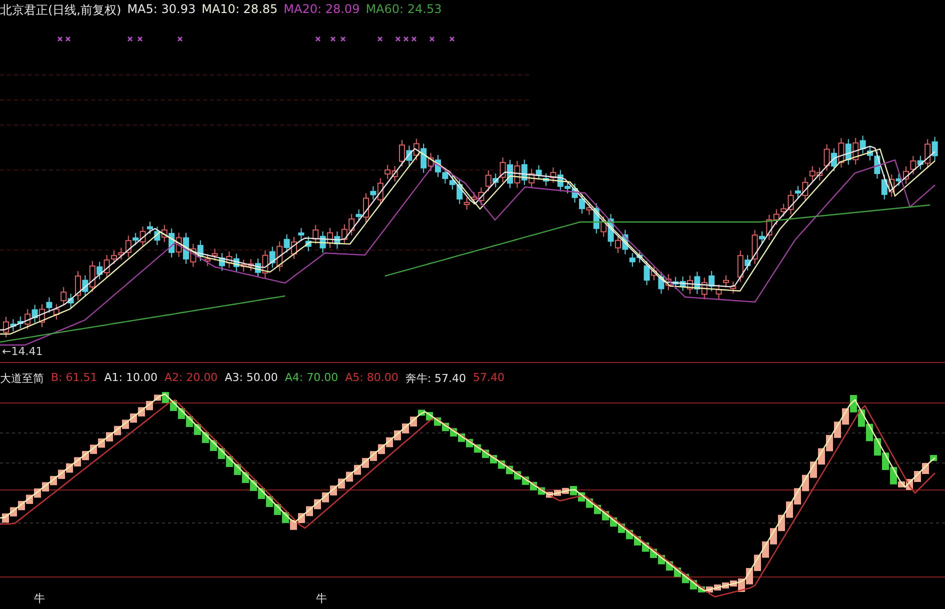  What do you see at coordinates (61, 10) in the screenshot?
I see `chart-title: 北京君正(日线,前复权)` at bounding box center [61, 10].